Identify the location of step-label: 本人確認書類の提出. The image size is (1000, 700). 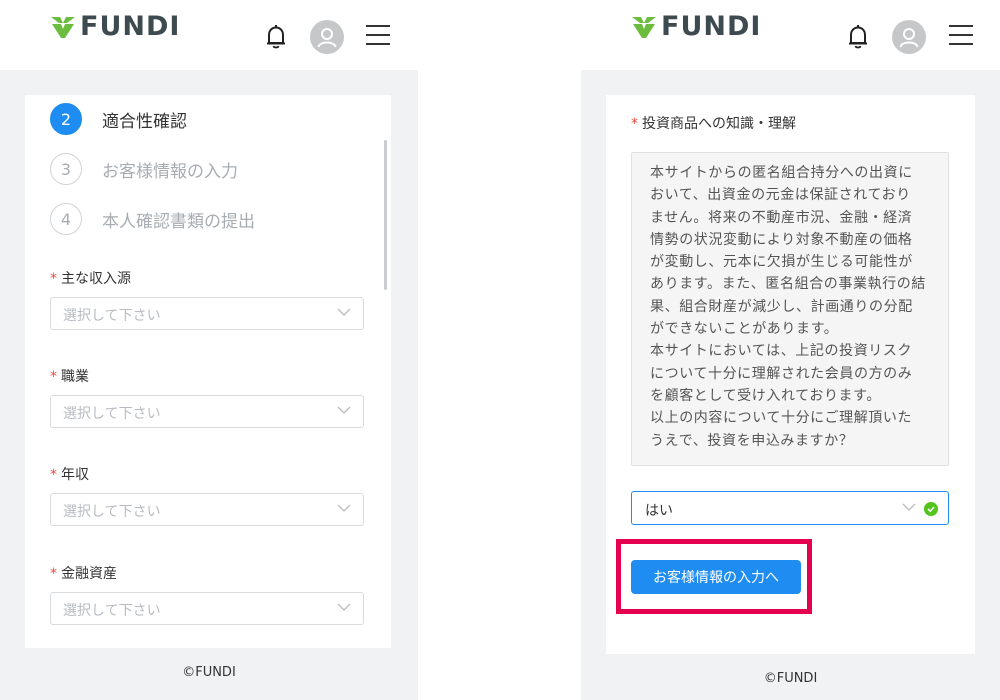
(178, 221).